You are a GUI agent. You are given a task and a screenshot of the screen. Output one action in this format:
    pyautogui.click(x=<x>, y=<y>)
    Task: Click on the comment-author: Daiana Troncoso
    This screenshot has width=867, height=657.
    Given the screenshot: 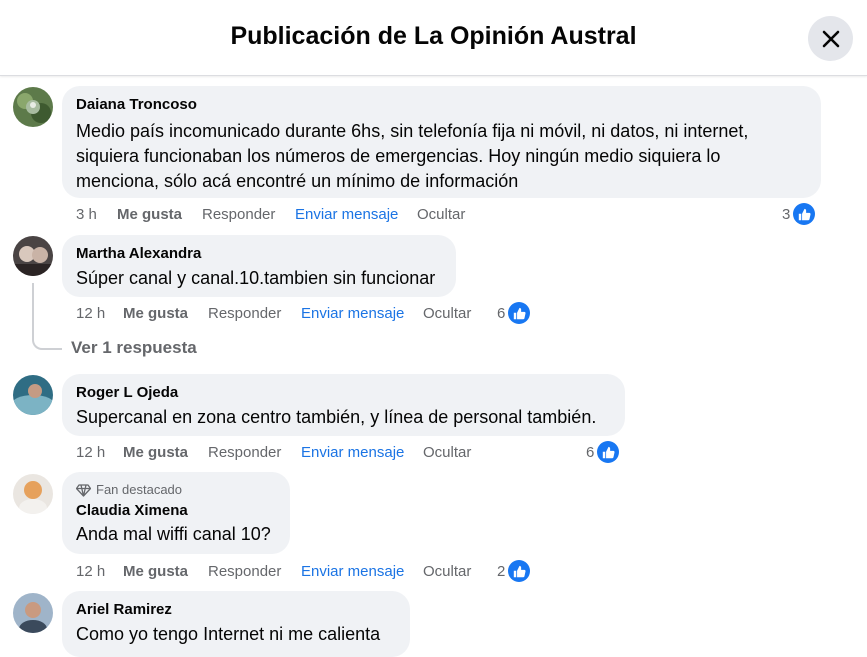 What is the action you would take?
    pyautogui.click(x=441, y=105)
    